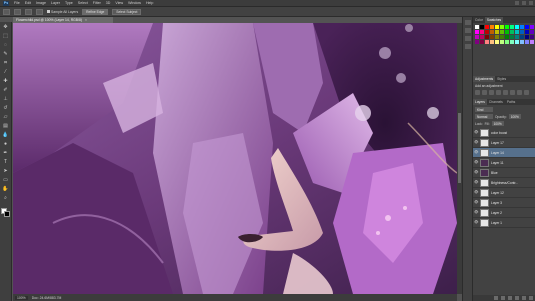 The width and height of the screenshot is (535, 301). What do you see at coordinates (5, 108) in the screenshot?
I see `history-brush-tool-icon: ↺` at bounding box center [5, 108].